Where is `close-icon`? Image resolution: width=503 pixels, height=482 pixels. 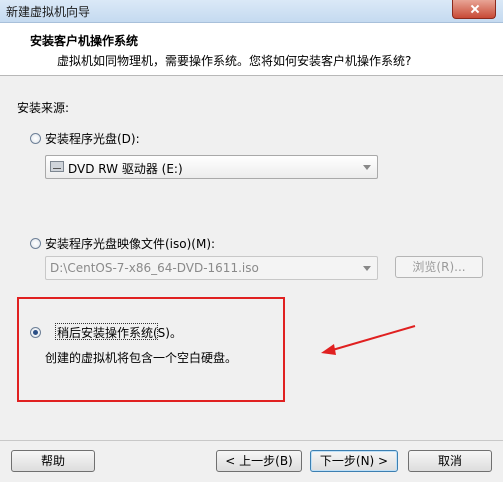 close-icon is located at coordinates (474, 9).